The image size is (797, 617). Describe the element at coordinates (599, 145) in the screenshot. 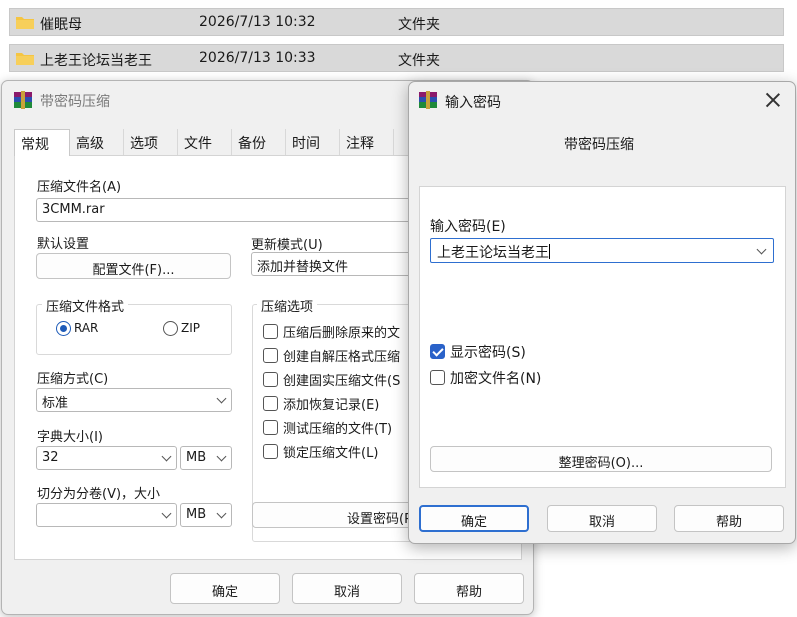

I see `dialog-subtitle: 带密码压缩` at that location.